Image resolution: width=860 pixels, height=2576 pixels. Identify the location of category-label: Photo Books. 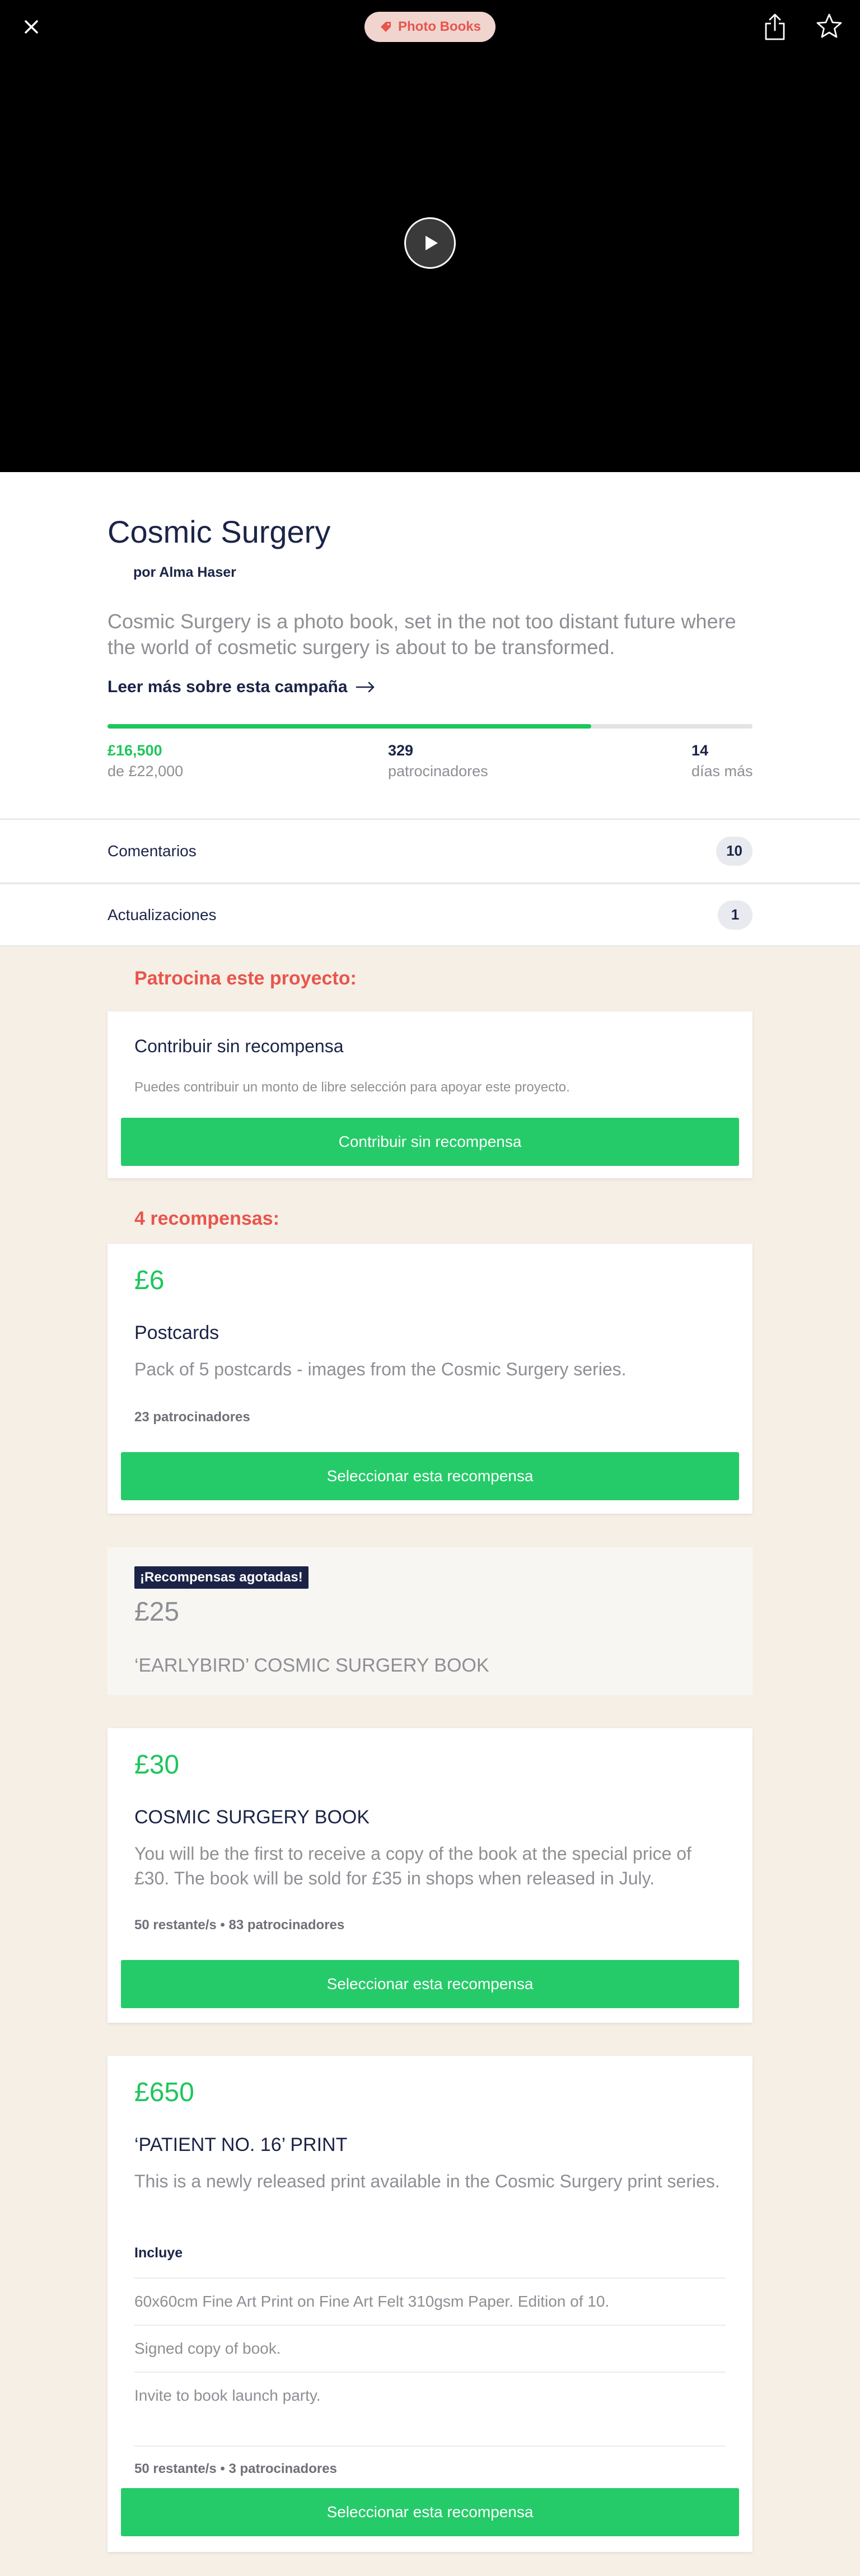
(439, 27).